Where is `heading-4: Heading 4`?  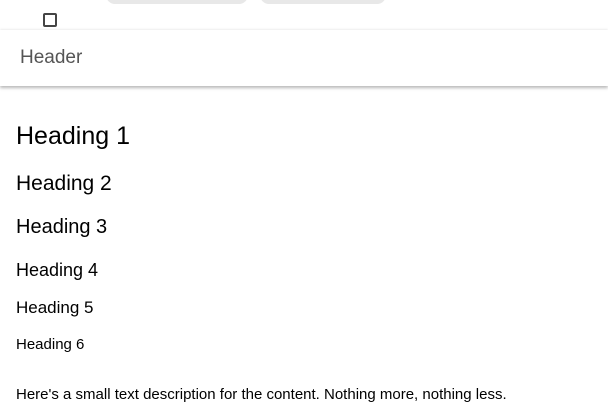
heading-4: Heading 4 is located at coordinates (57, 270).